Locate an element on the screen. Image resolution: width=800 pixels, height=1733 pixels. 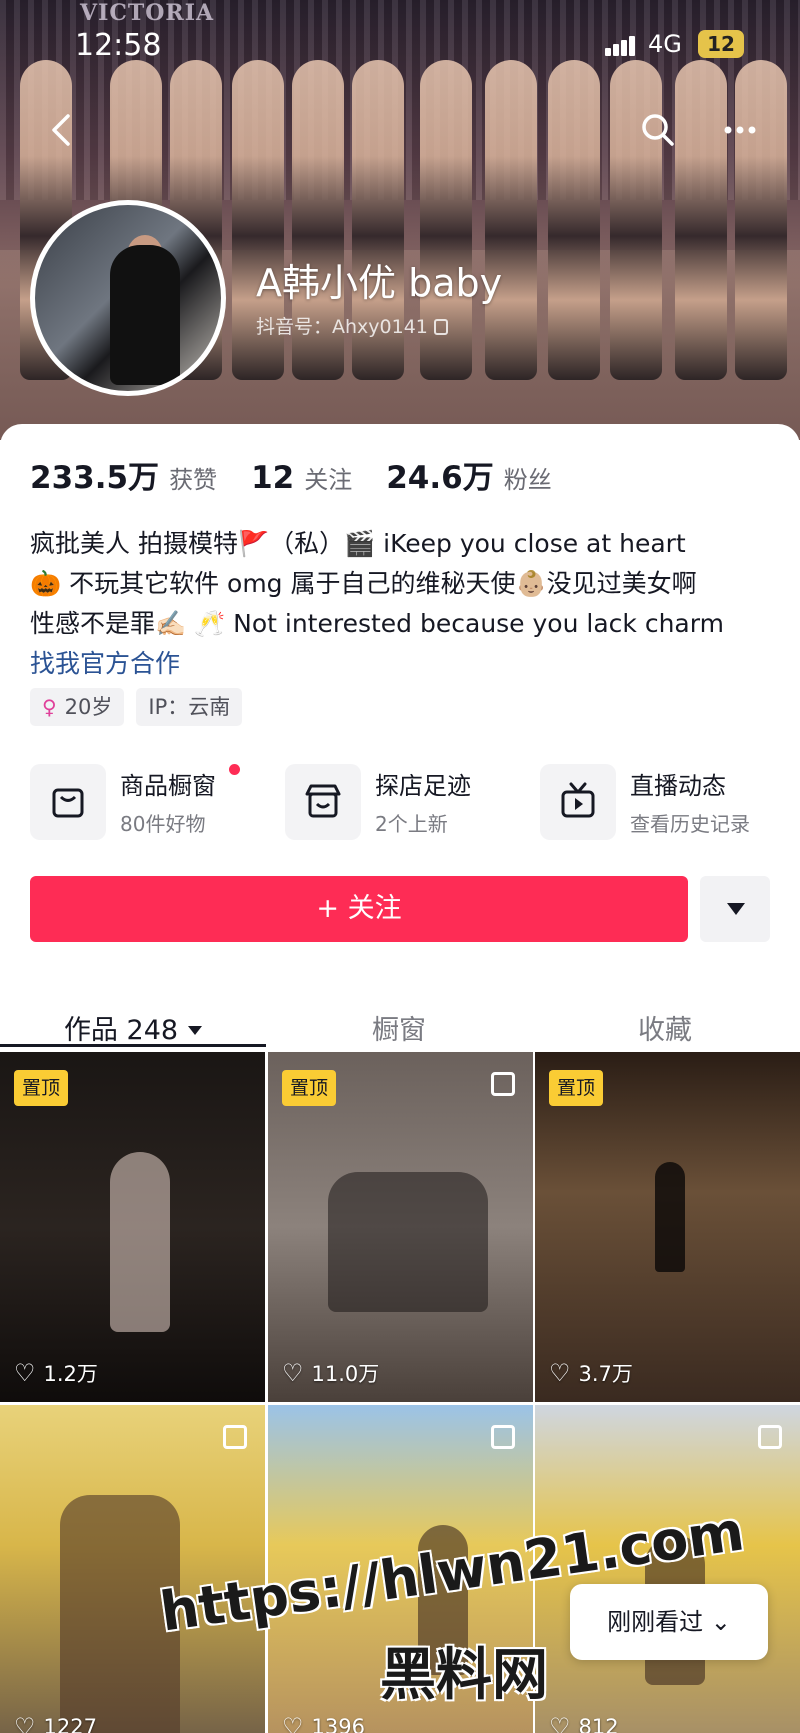
stat-value: 12 is located at coordinates (273, 478).